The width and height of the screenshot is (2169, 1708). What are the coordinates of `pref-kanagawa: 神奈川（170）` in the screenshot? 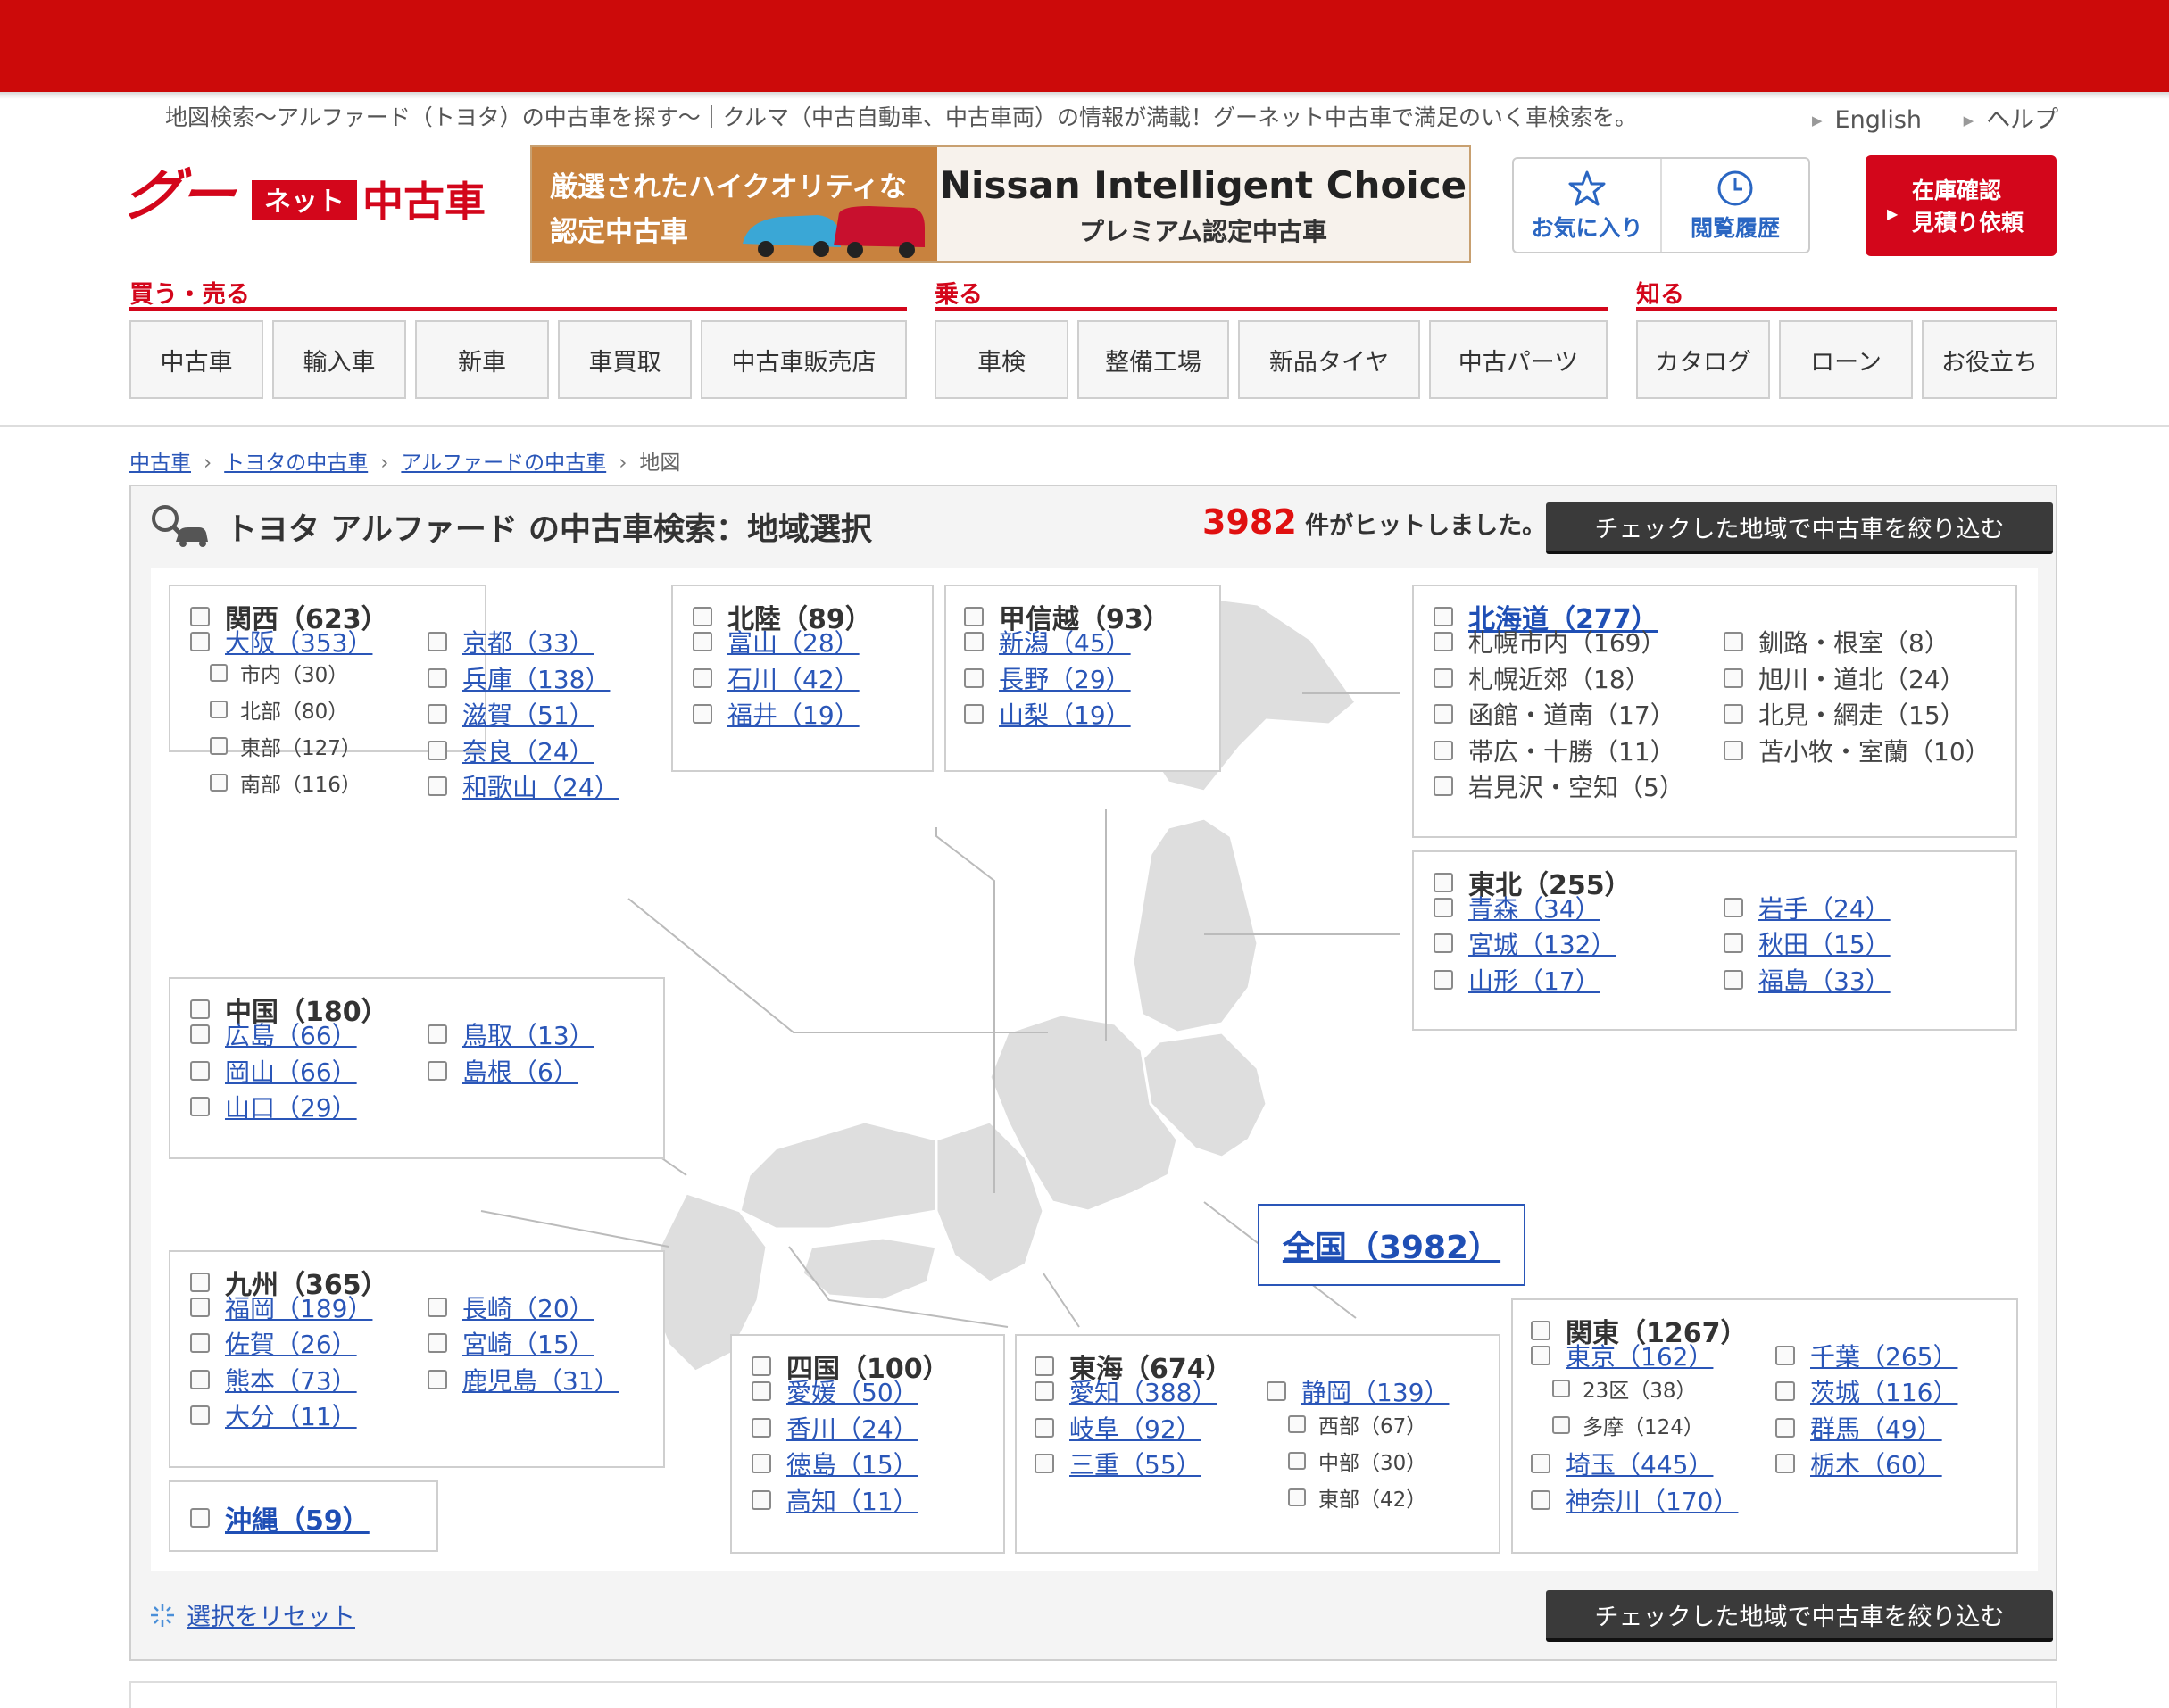 It's located at (1634, 1500).